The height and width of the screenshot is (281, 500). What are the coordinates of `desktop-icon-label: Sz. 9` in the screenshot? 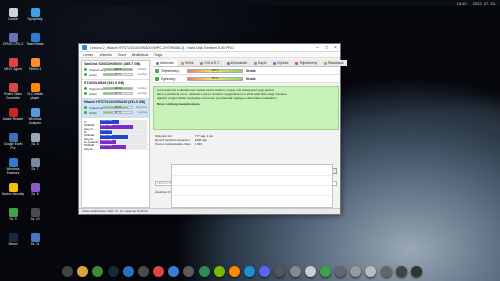 It's located at (13, 219).